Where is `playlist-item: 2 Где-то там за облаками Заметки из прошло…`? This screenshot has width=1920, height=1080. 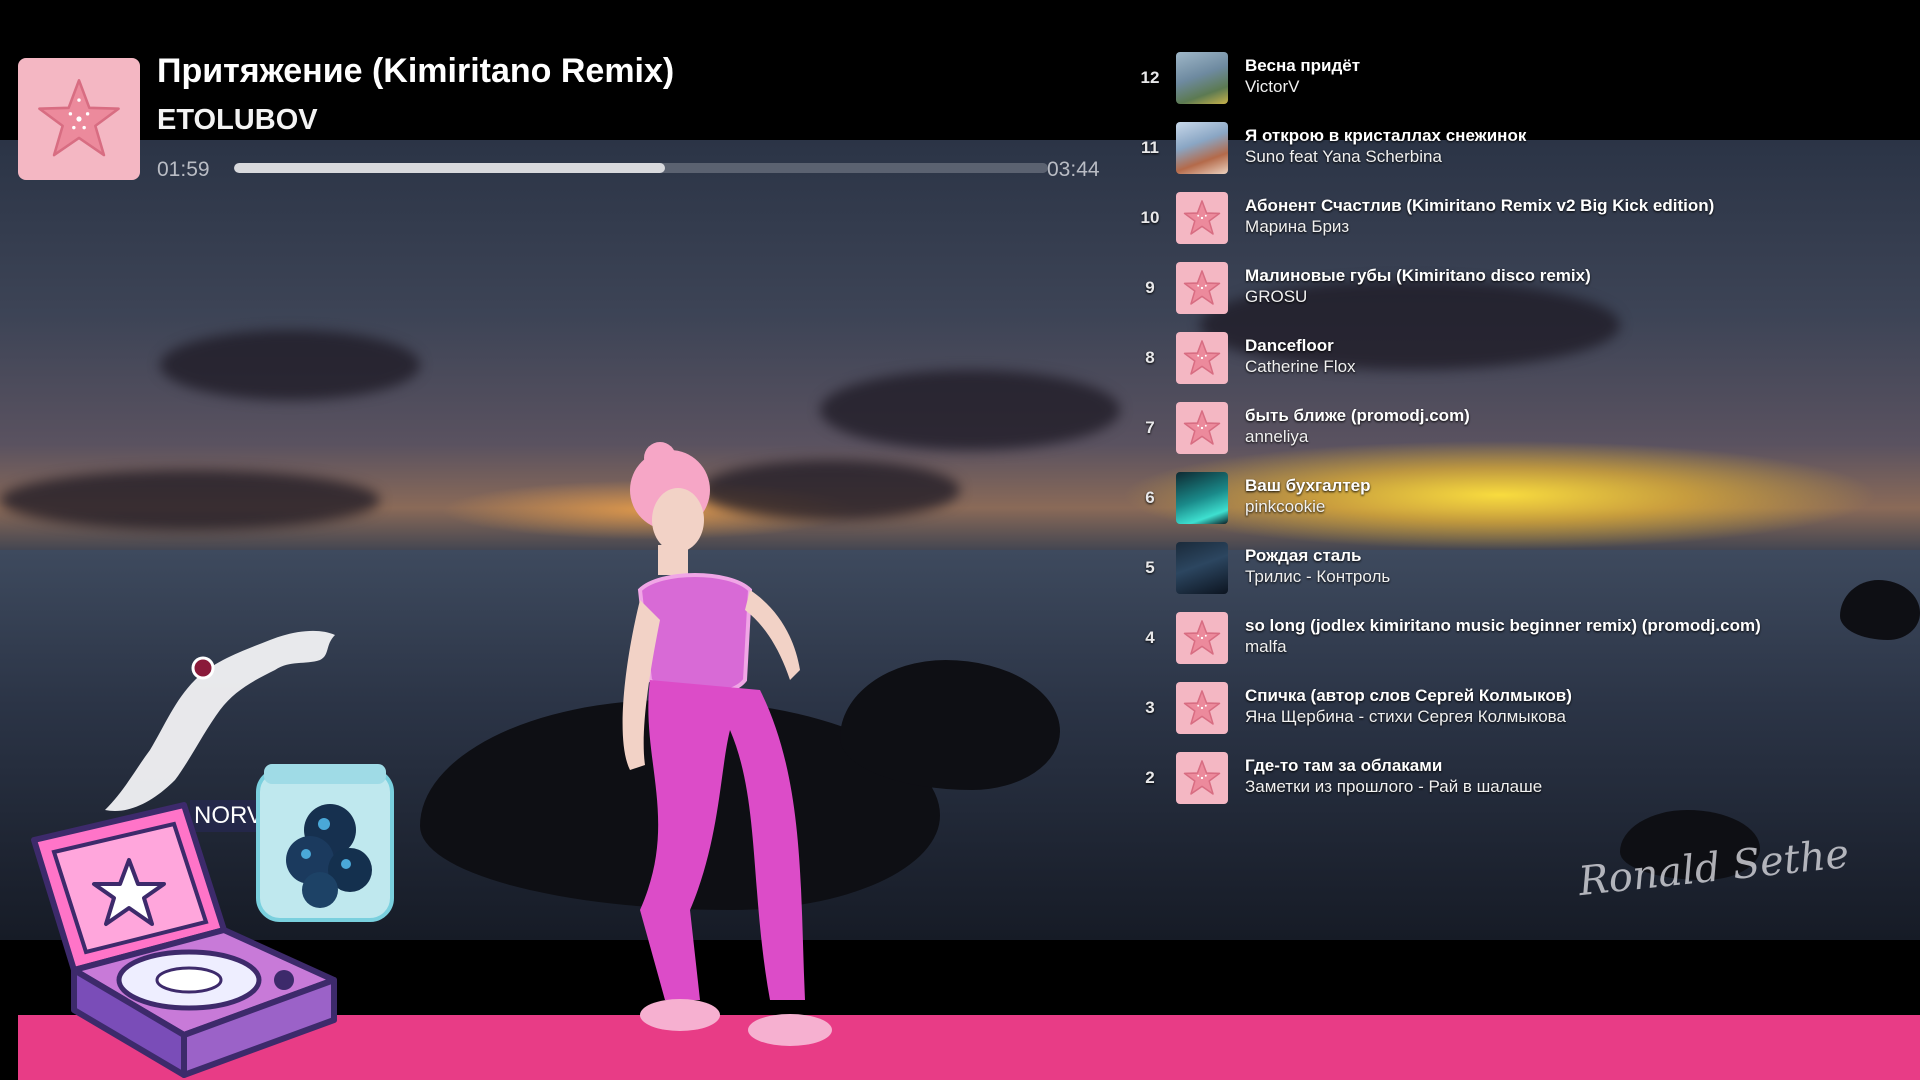
playlist-item: 2 Где-то там за облаками Заметки из прошло… is located at coordinates (1520, 787).